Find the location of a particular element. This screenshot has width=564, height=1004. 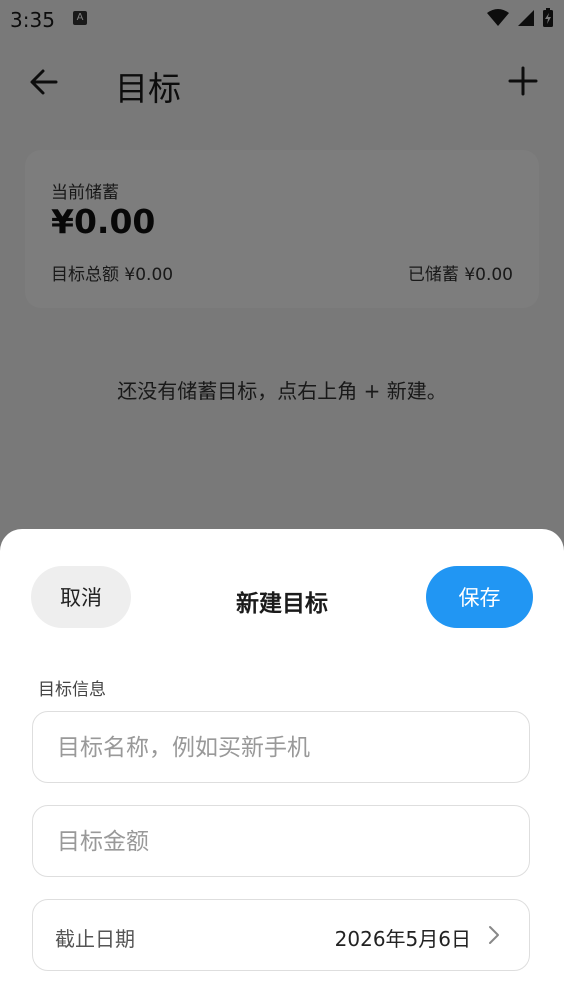

goal-amount-field is located at coordinates (281, 841).